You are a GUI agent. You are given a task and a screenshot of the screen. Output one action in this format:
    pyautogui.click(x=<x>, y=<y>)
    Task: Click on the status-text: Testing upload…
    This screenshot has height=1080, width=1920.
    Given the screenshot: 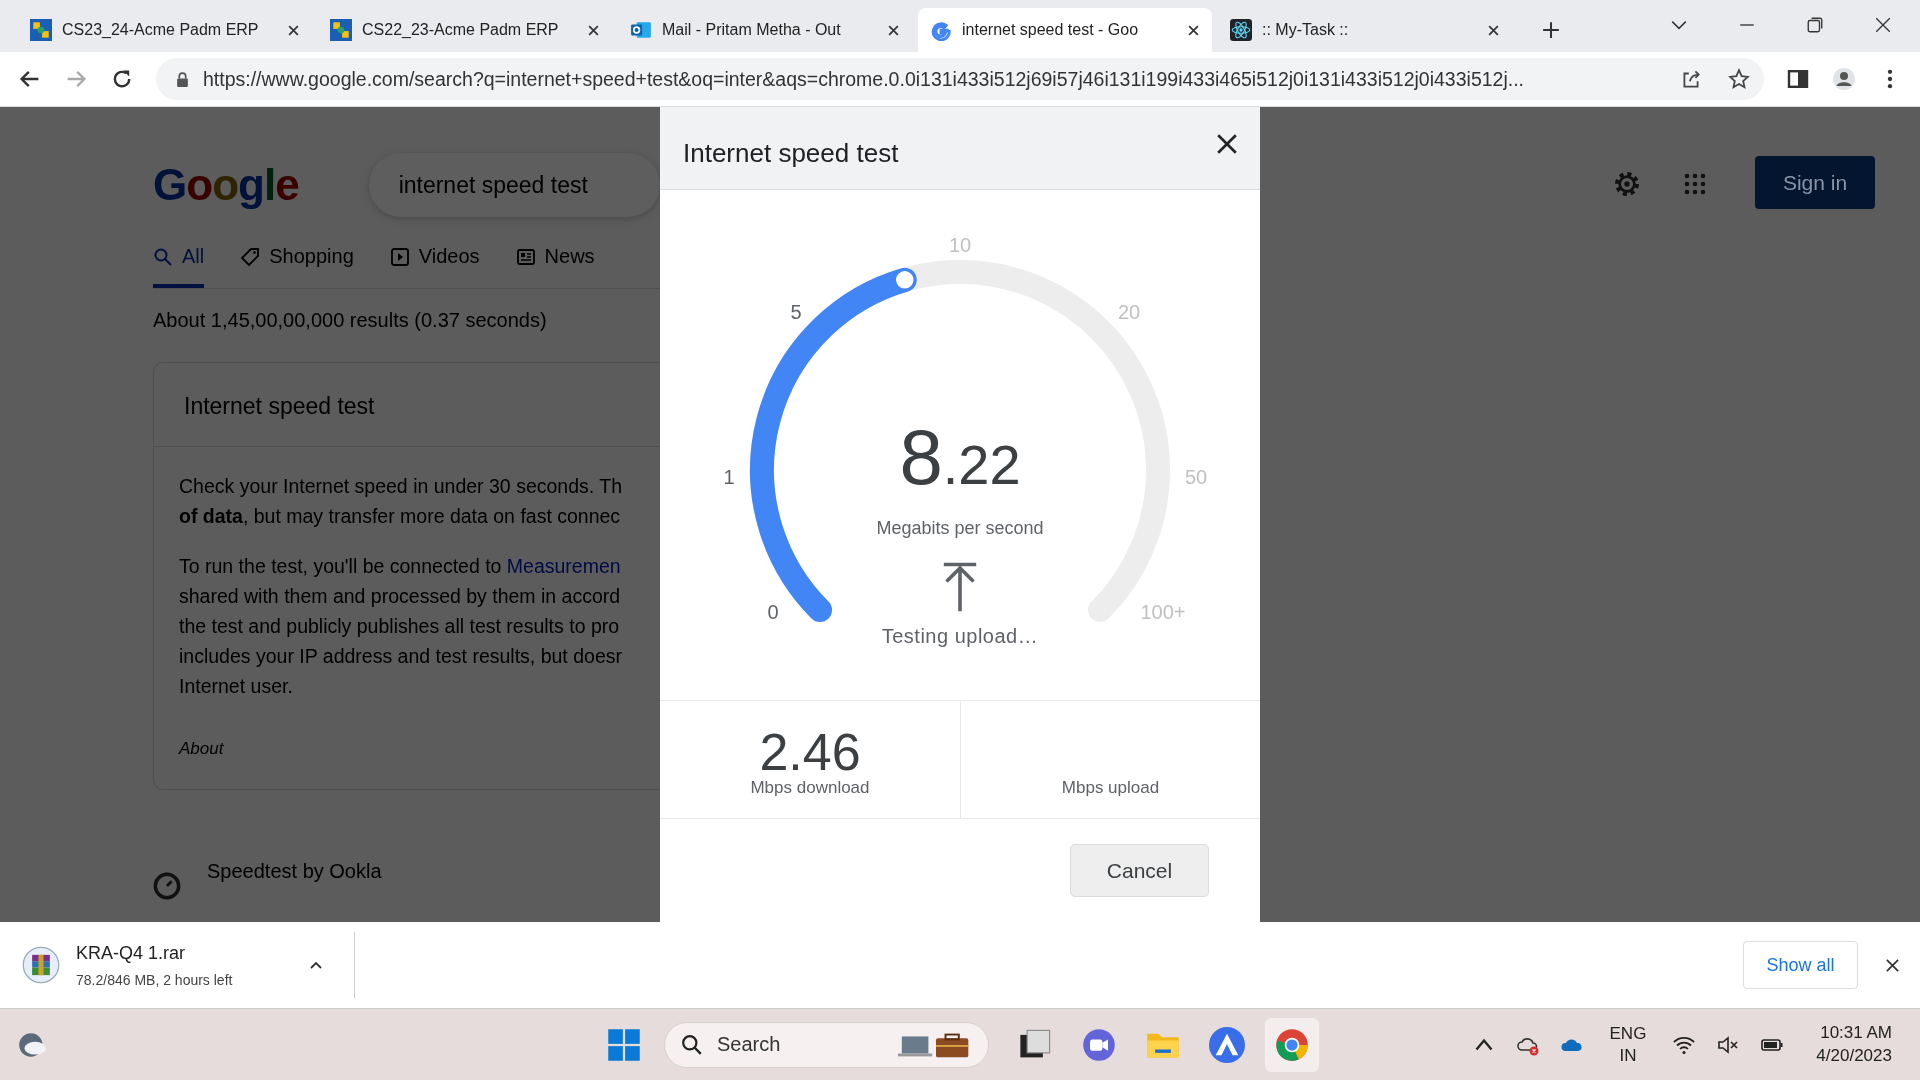 What is the action you would take?
    pyautogui.click(x=960, y=636)
    